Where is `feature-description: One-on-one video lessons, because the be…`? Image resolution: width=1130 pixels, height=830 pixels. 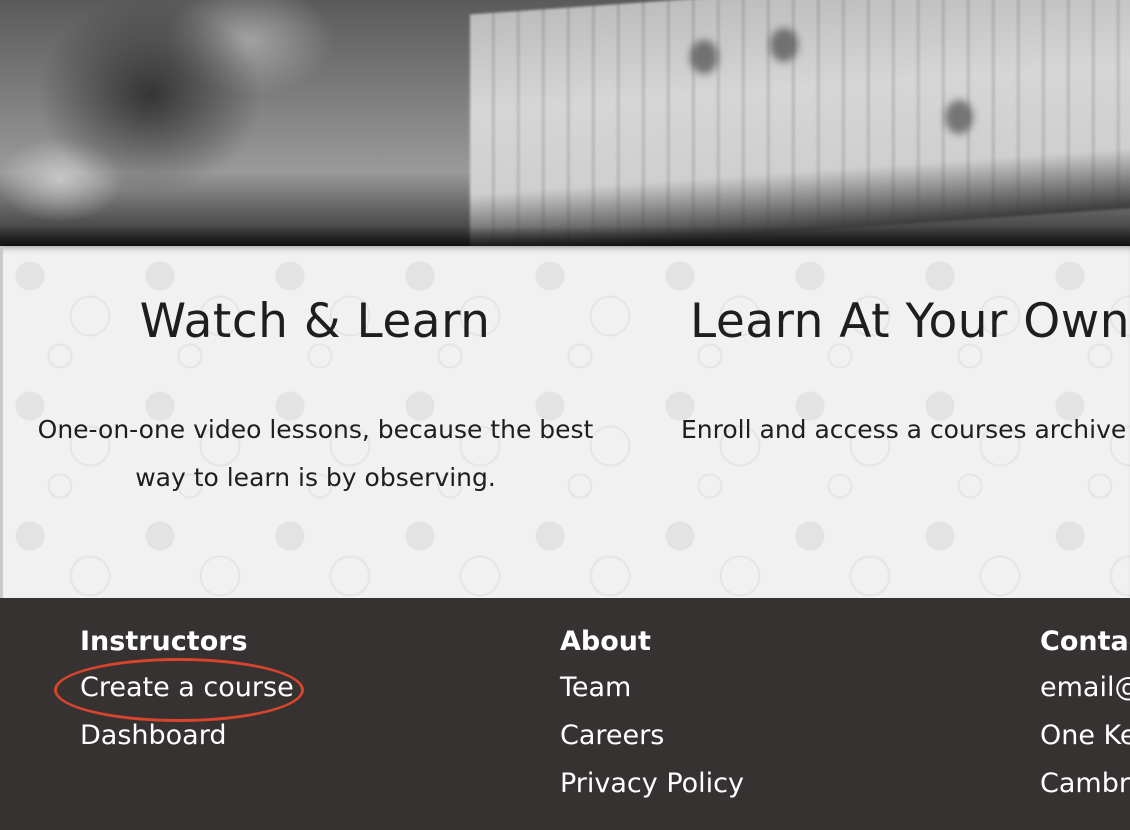 feature-description: One-on-one video lessons, because the be… is located at coordinates (315, 453).